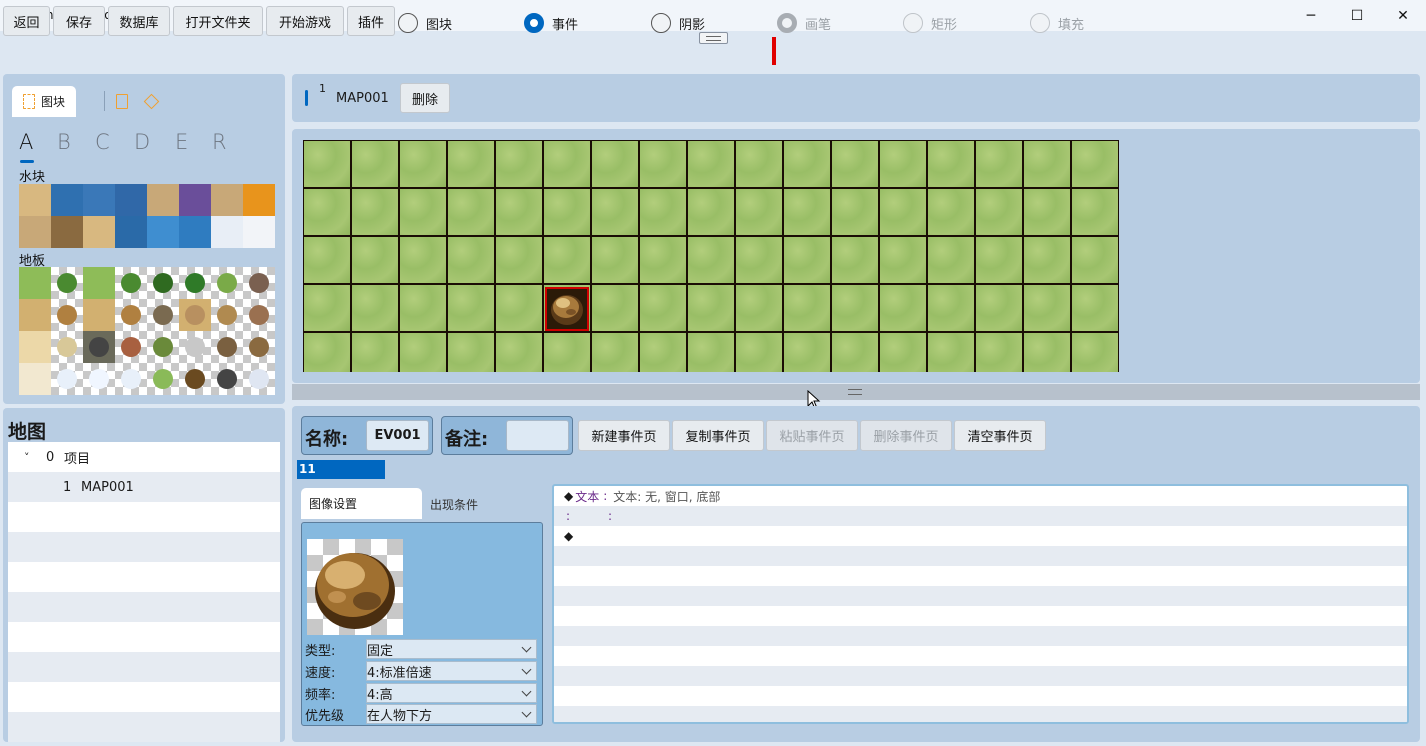 The image size is (1426, 746). Describe the element at coordinates (567, 309) in the screenshot. I see `event-marker` at that location.